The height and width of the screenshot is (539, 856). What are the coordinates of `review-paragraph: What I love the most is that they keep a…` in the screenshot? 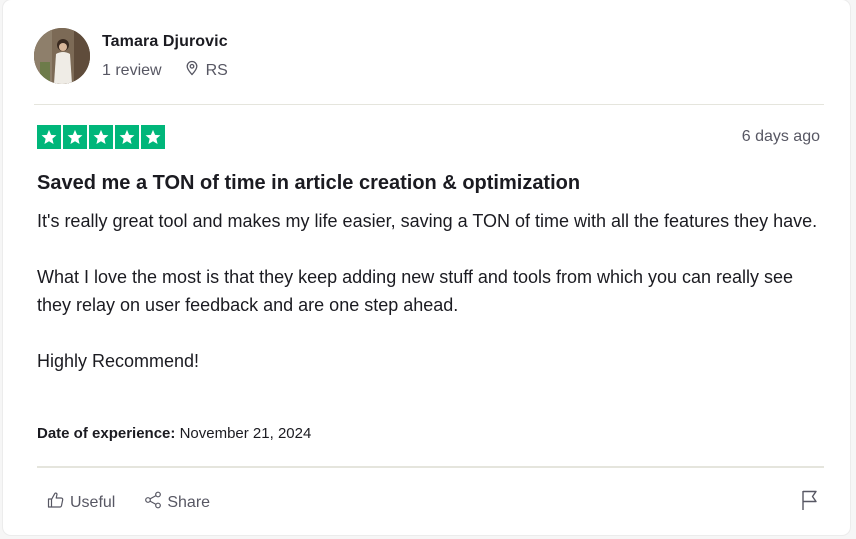 It's located at (418, 291).